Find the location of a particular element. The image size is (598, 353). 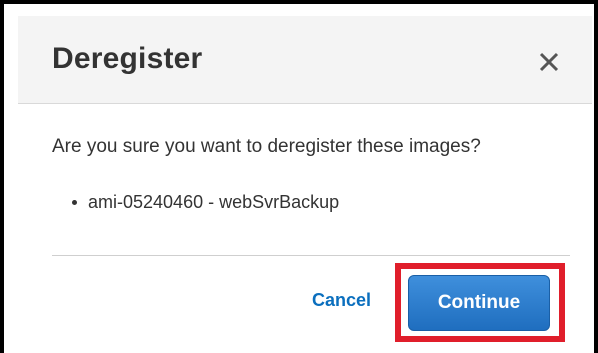

close-icon is located at coordinates (549, 62).